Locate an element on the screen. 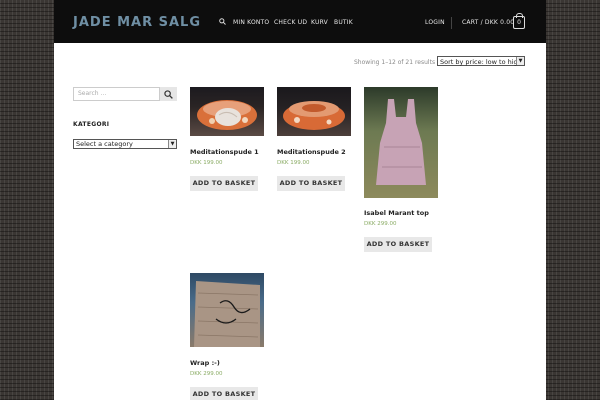 This screenshot has width=600, height=400. sidebar-search-button is located at coordinates (168, 94).